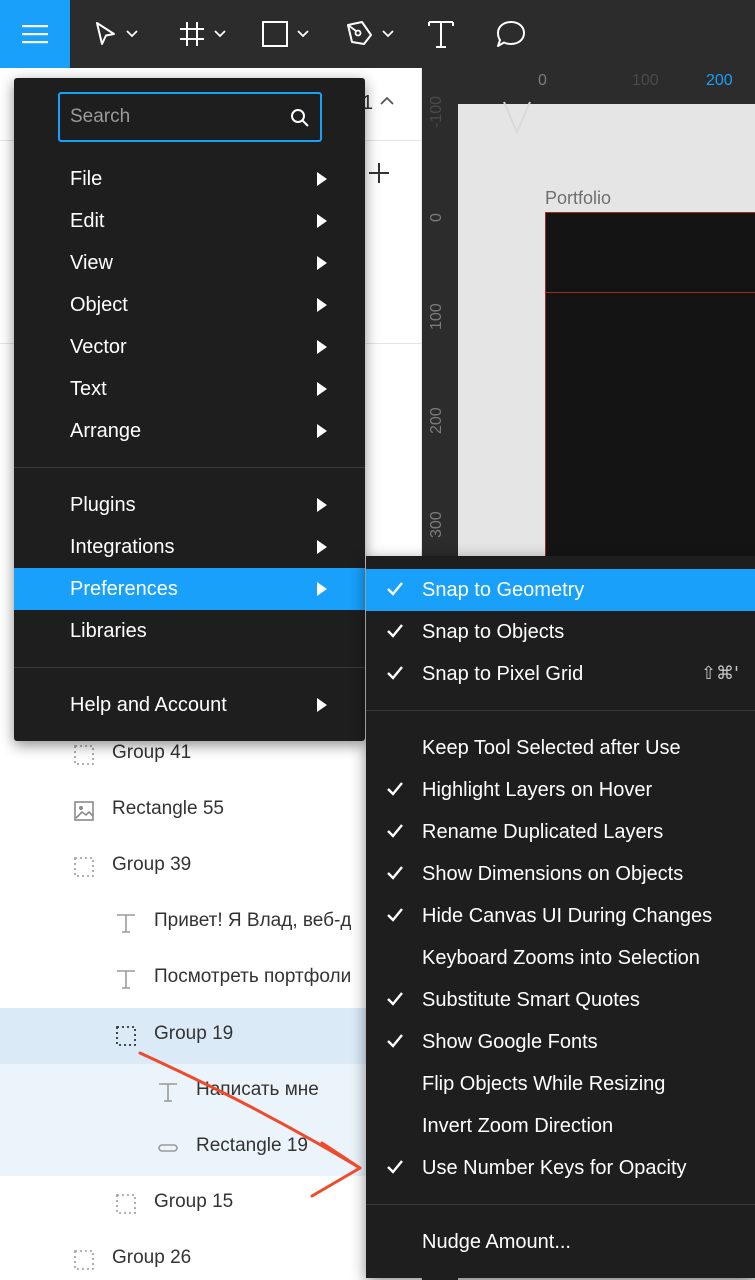  I want to click on pref-keyboard-zooms: Keyboard Zooms into Selection, so click(560, 958).